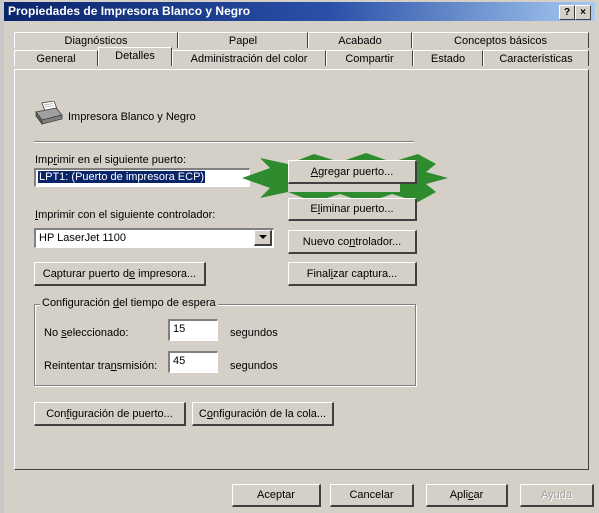 The height and width of the screenshot is (513, 599). What do you see at coordinates (263, 238) in the screenshot?
I see `dropdown-arrow-icon` at bounding box center [263, 238].